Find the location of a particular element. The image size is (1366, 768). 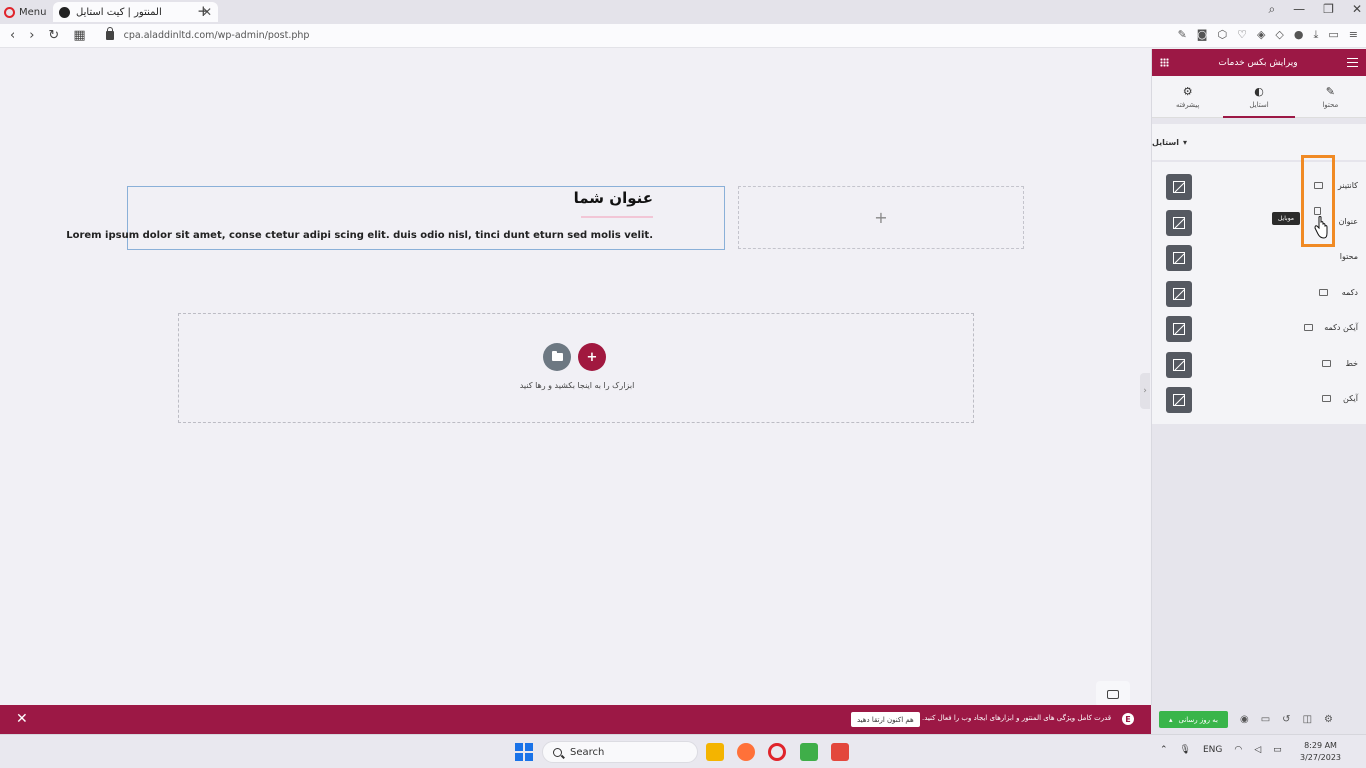

shield-icon: ⬡ is located at coordinates (1222, 35).